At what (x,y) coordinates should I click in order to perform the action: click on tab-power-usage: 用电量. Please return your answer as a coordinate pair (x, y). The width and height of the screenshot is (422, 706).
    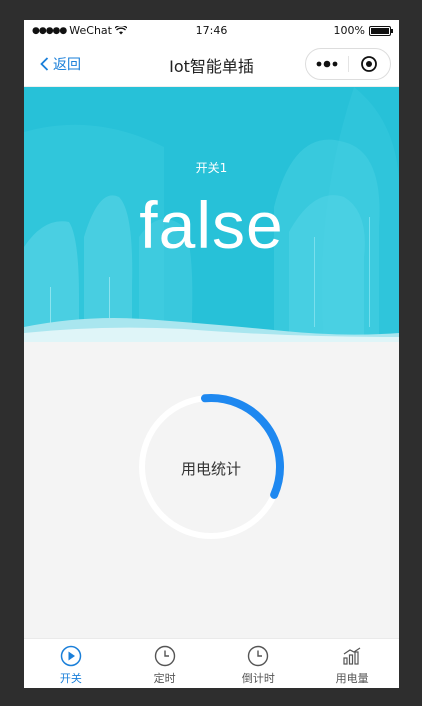
    Looking at the image, I should click on (352, 663).